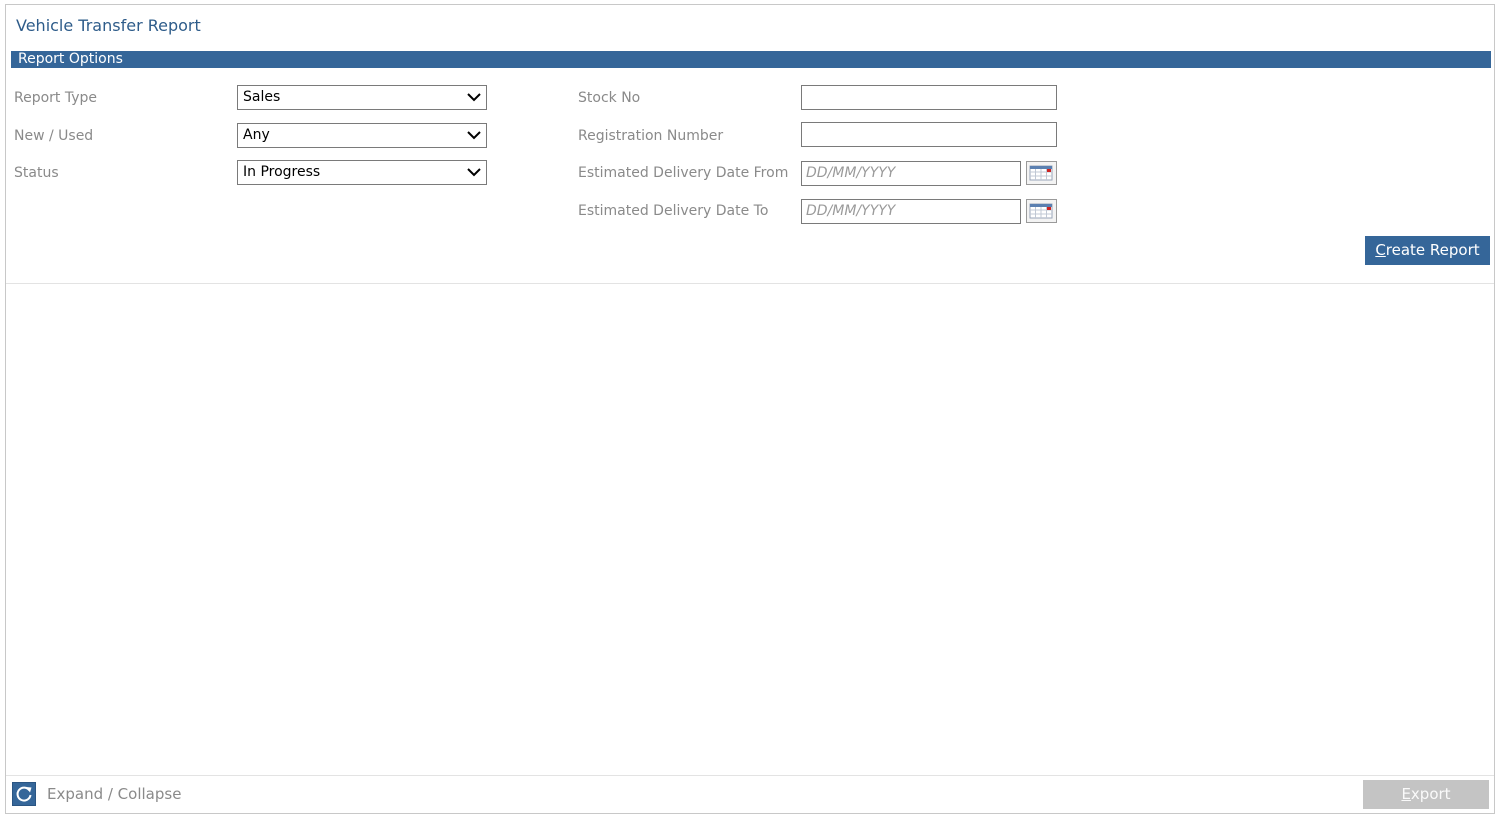 The width and height of the screenshot is (1501, 819). What do you see at coordinates (1432, 250) in the screenshot?
I see `create-report-label: reate Report` at bounding box center [1432, 250].